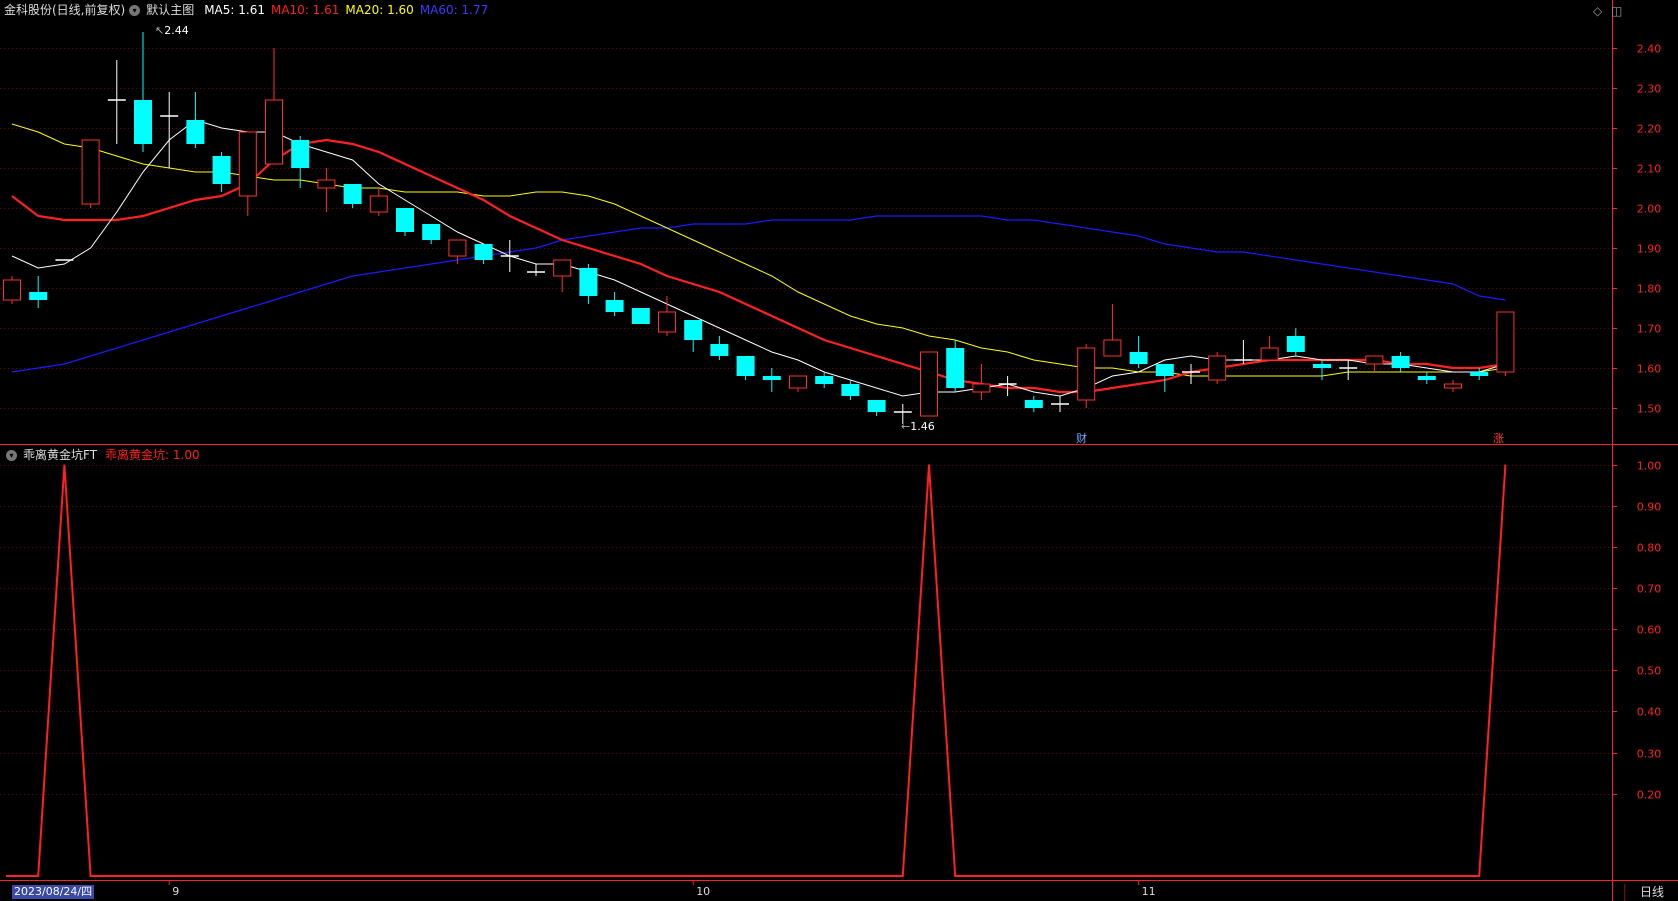 Image resolution: width=1678 pixels, height=901 pixels. Describe the element at coordinates (1498, 438) in the screenshot. I see `limit-up-marker: 涨` at that location.